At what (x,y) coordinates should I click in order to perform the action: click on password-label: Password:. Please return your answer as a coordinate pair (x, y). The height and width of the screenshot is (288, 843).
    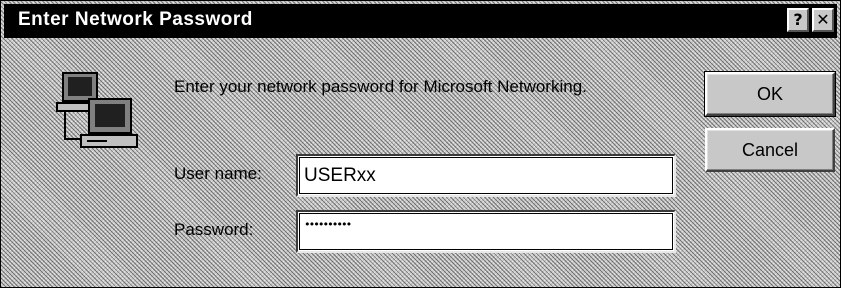
    Looking at the image, I should click on (214, 229).